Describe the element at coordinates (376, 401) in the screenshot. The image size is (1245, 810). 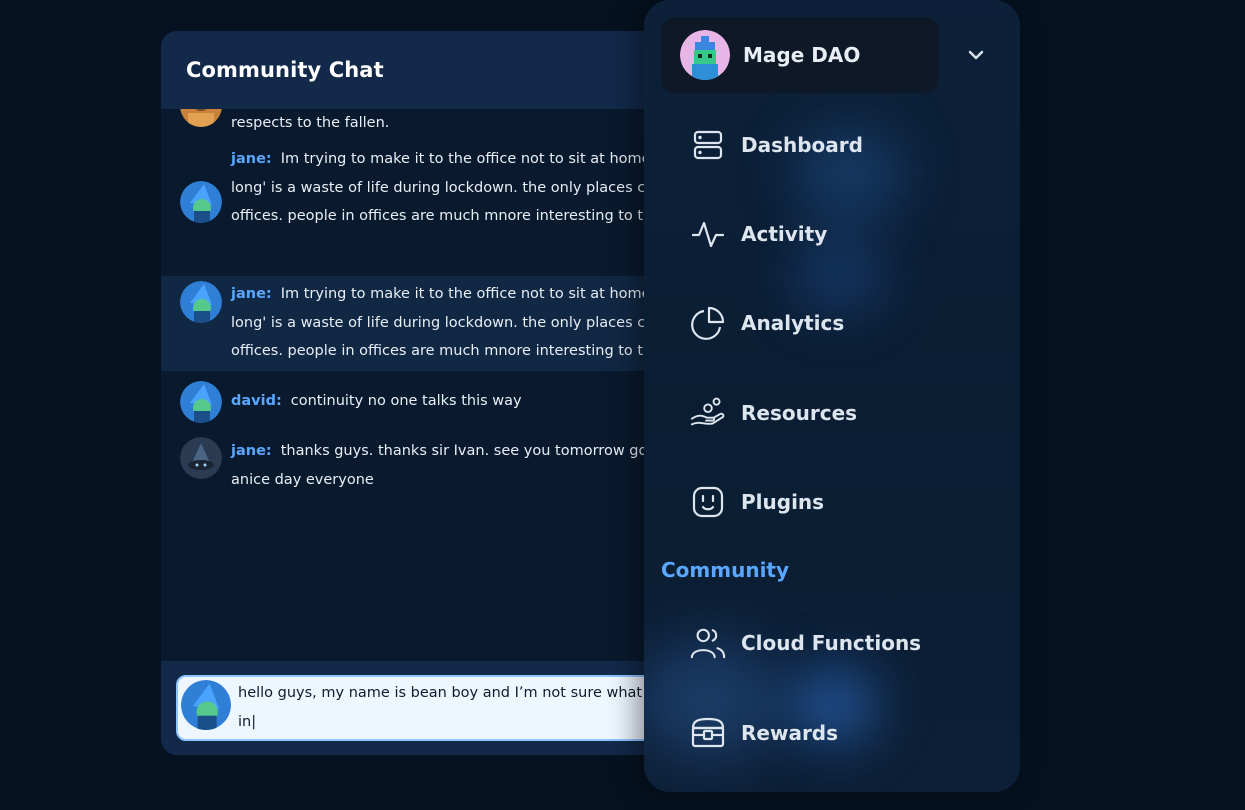
I see `message-text: david: continuity no one talks this way` at that location.